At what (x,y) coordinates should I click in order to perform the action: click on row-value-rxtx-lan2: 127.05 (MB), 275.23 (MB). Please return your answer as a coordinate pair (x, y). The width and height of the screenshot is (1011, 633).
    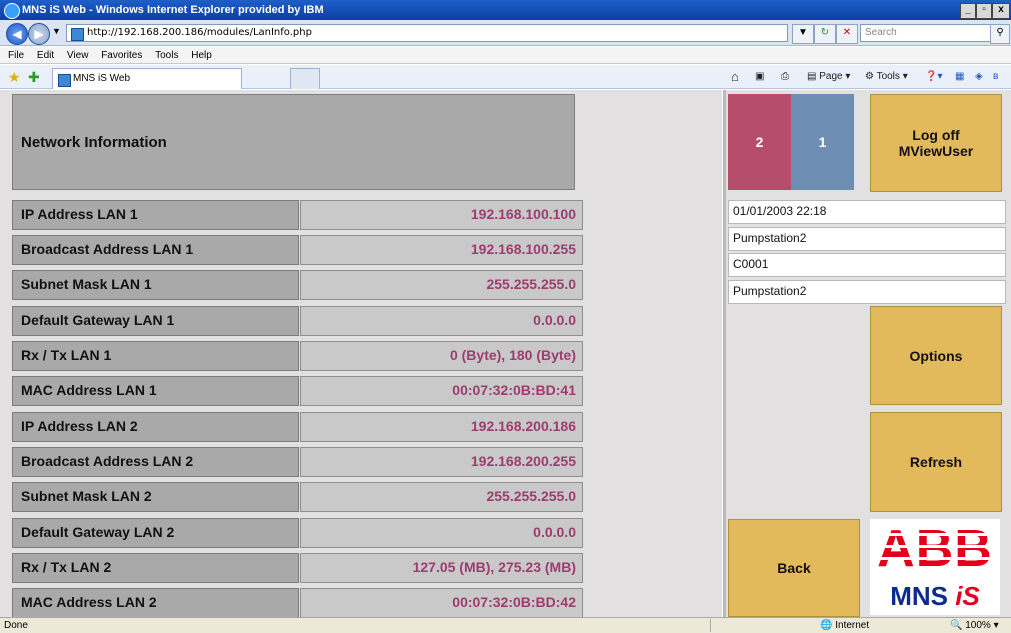
    Looking at the image, I should click on (441, 568).